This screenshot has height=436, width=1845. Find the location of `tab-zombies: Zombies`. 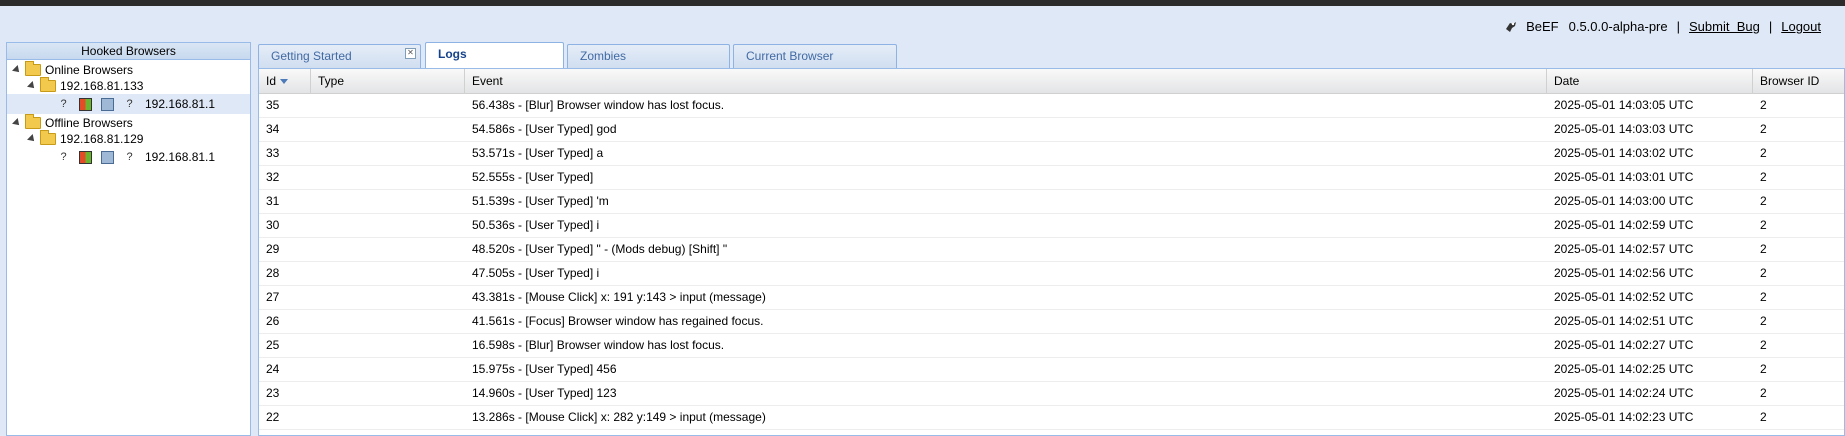

tab-zombies: Zombies is located at coordinates (648, 56).